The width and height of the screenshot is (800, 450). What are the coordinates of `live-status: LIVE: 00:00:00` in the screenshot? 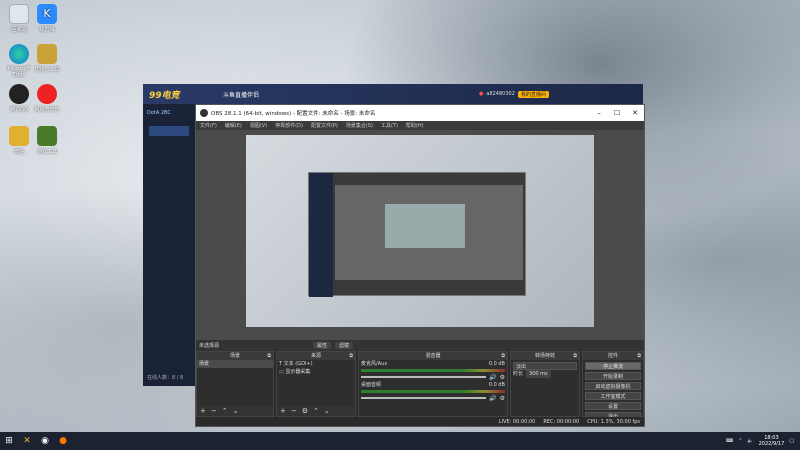 It's located at (517, 421).